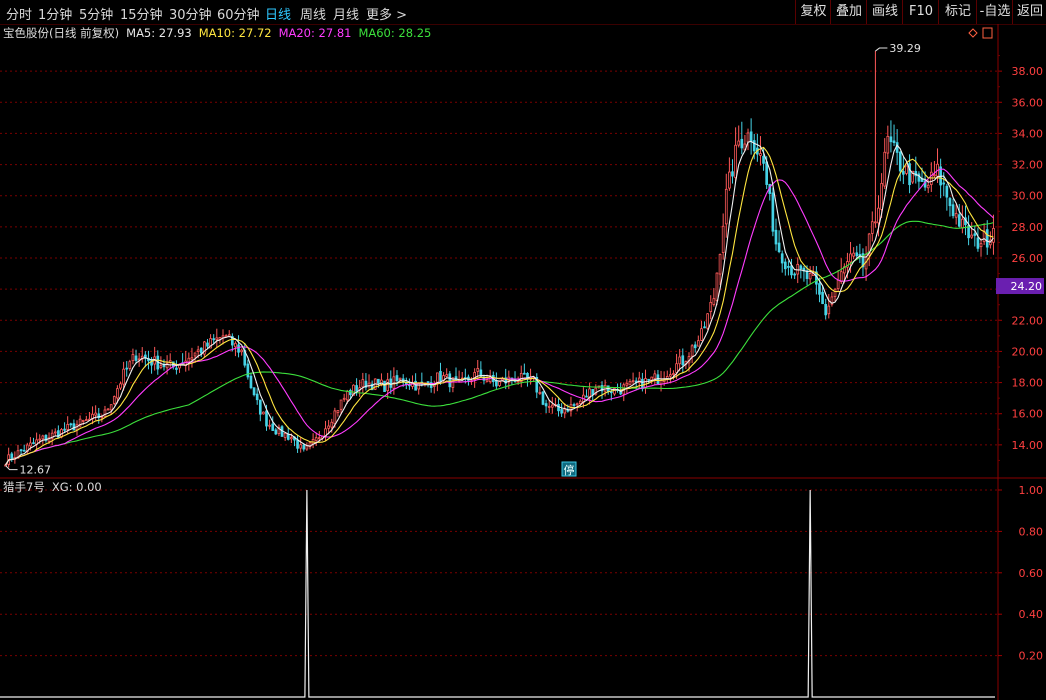  I want to click on price-tick-12: 38.00, so click(1028, 71).